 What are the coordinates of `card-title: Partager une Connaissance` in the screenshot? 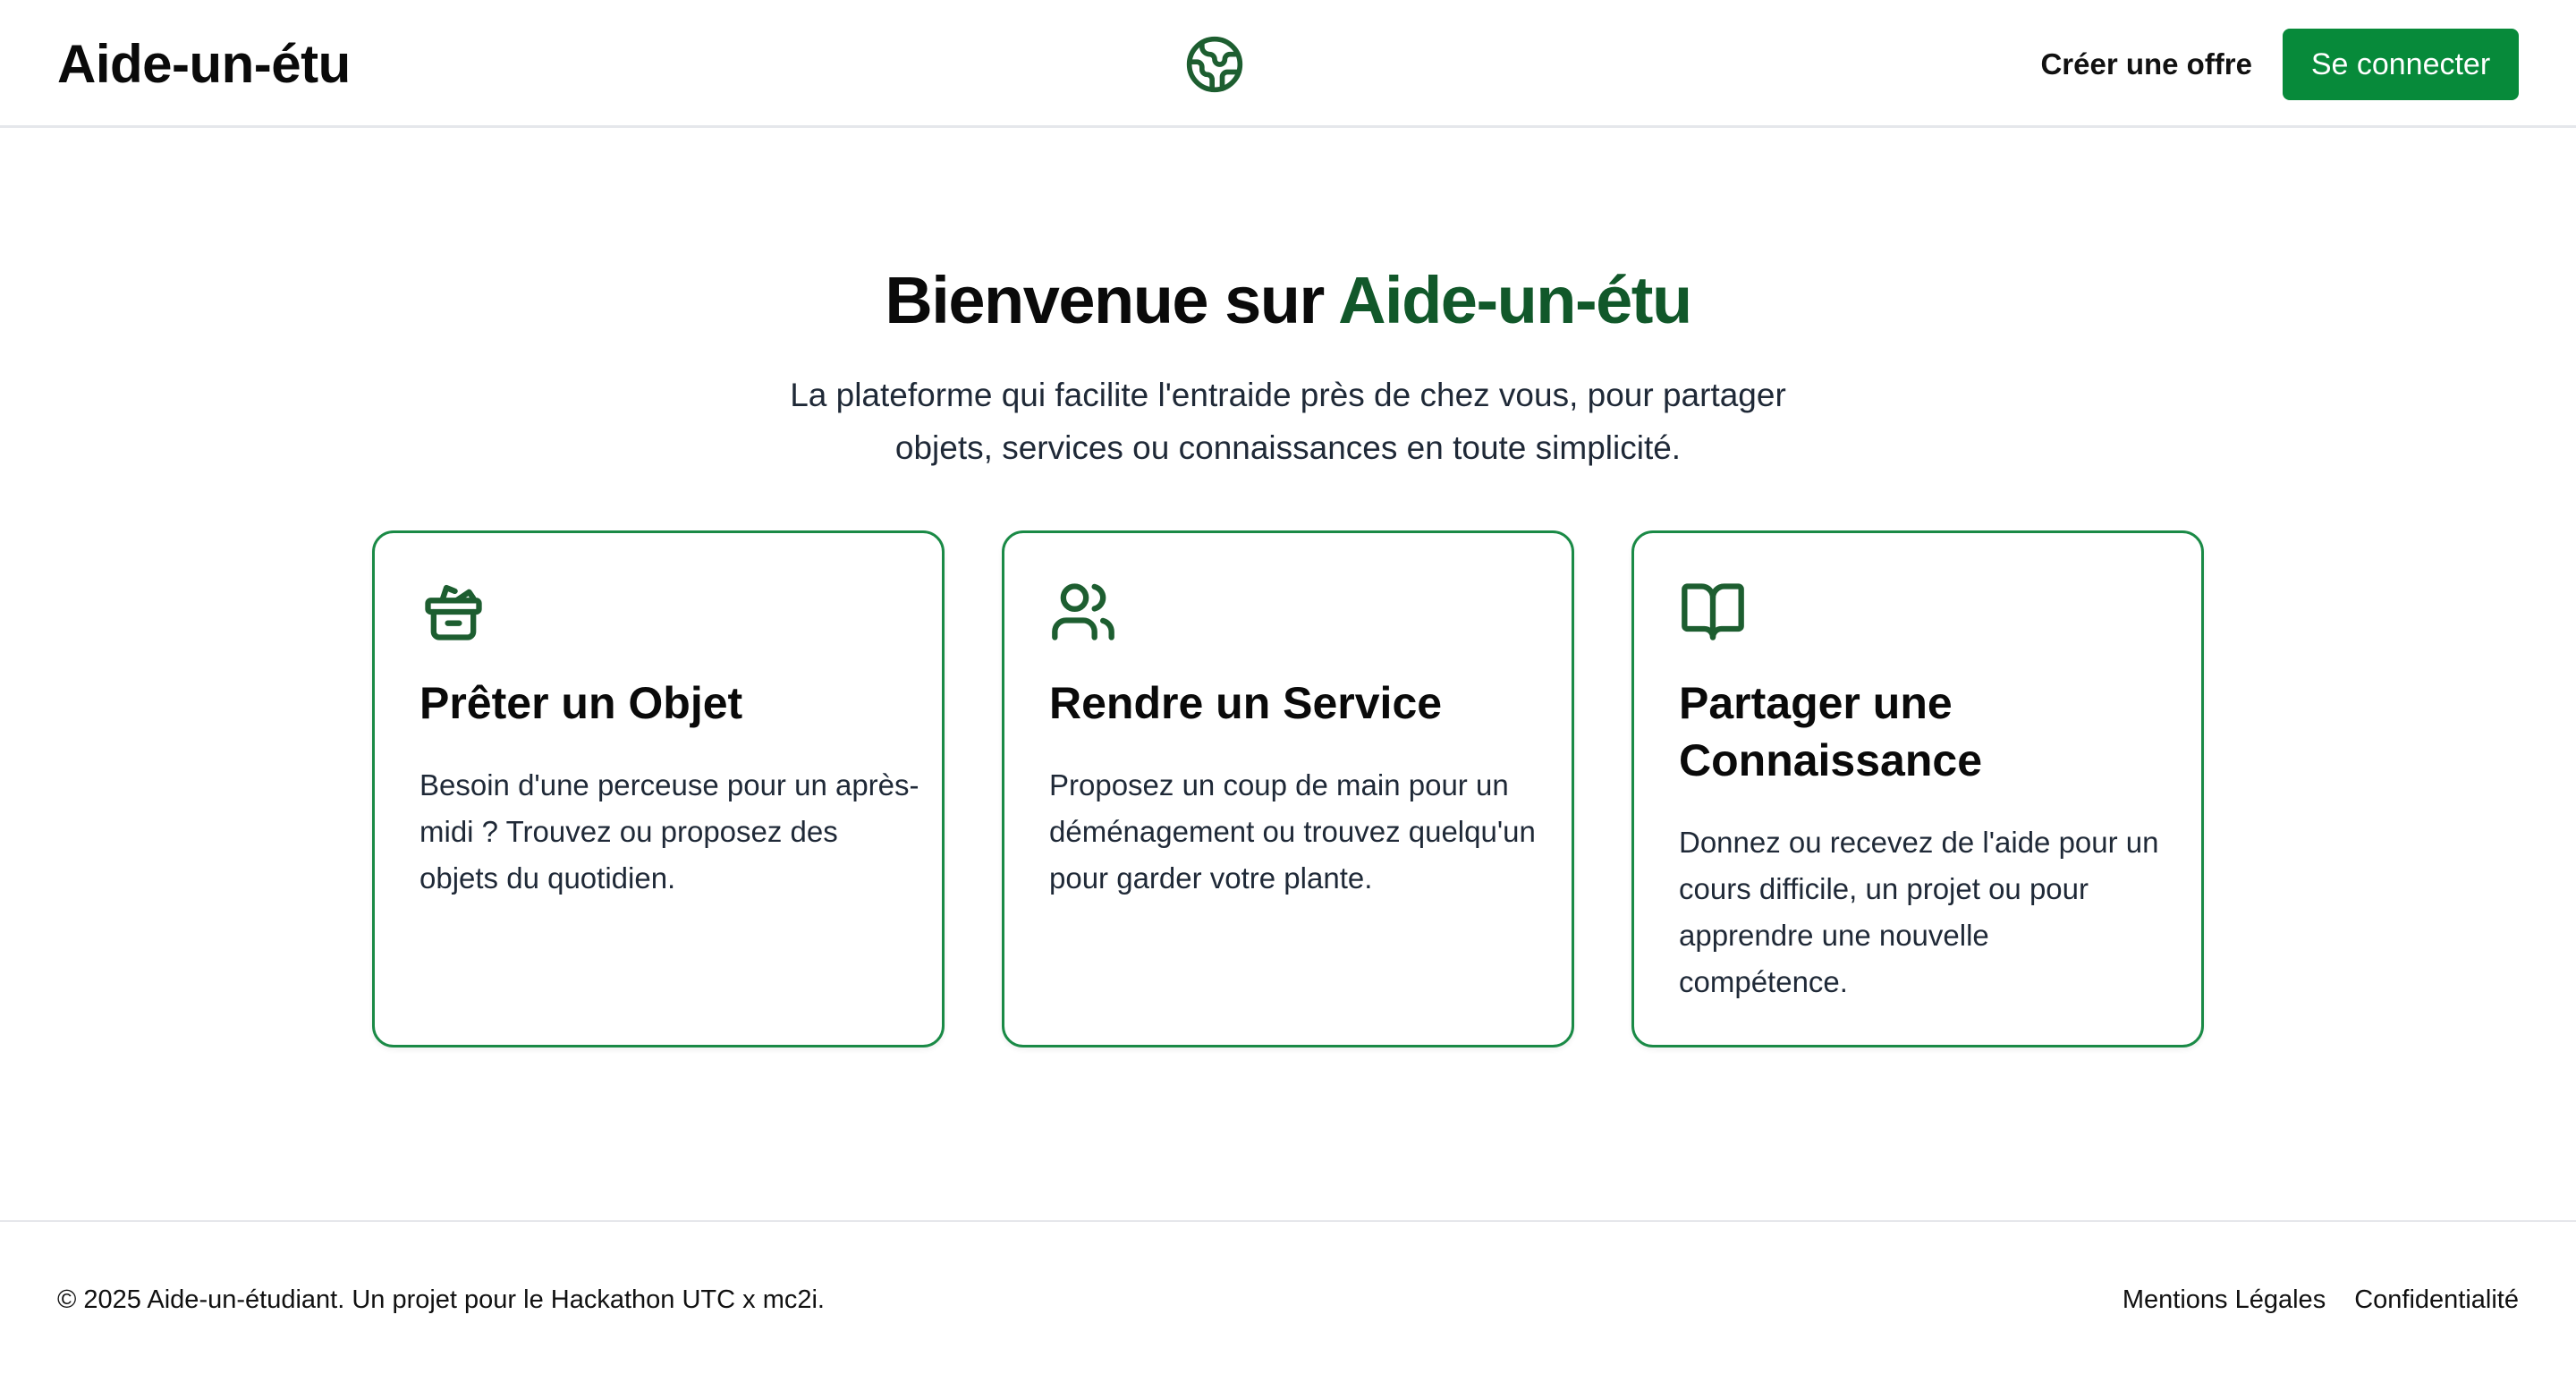 It's located at (1831, 731).